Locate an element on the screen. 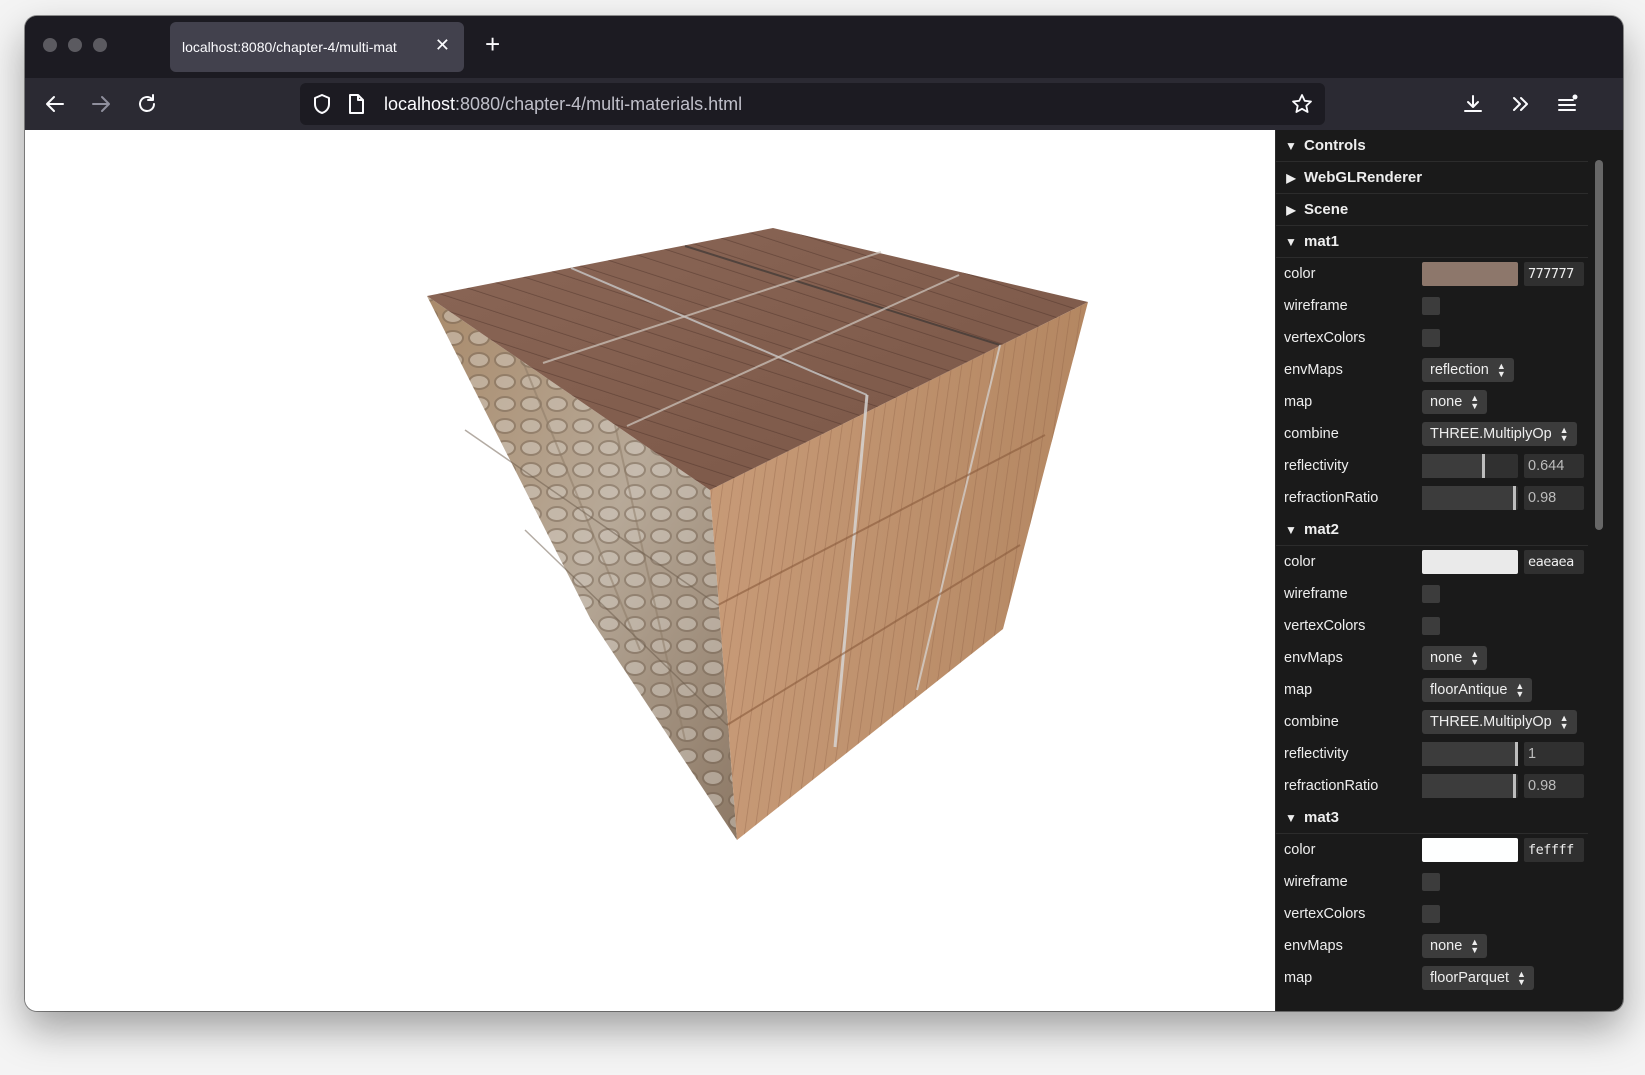  gui-scrollbar-thumb is located at coordinates (1599, 345).